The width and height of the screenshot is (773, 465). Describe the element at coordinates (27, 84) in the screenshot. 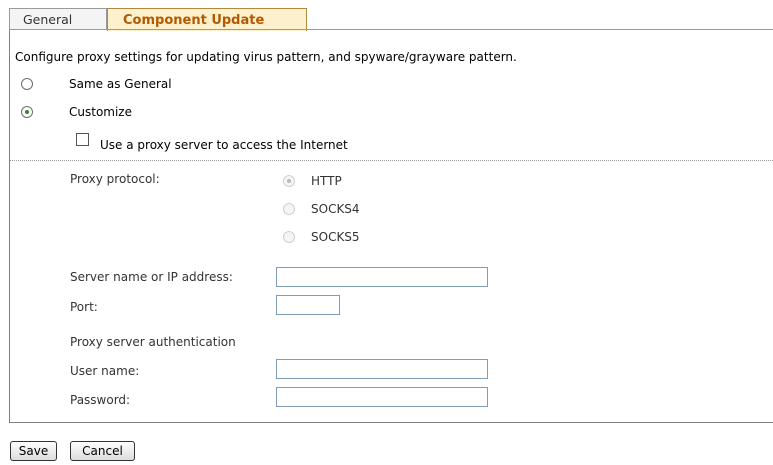

I see `radio-same-as-general` at that location.